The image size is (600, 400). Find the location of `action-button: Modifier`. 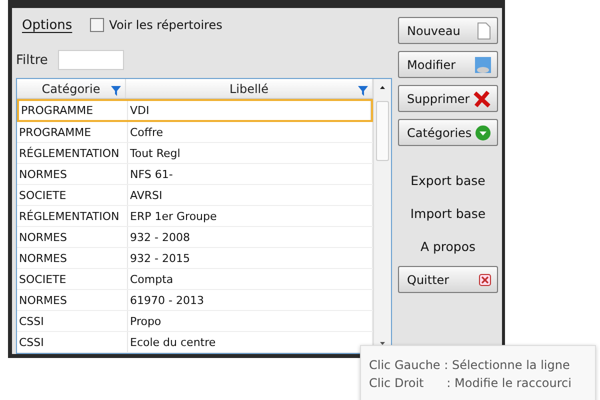

action-button: Modifier is located at coordinates (448, 64).